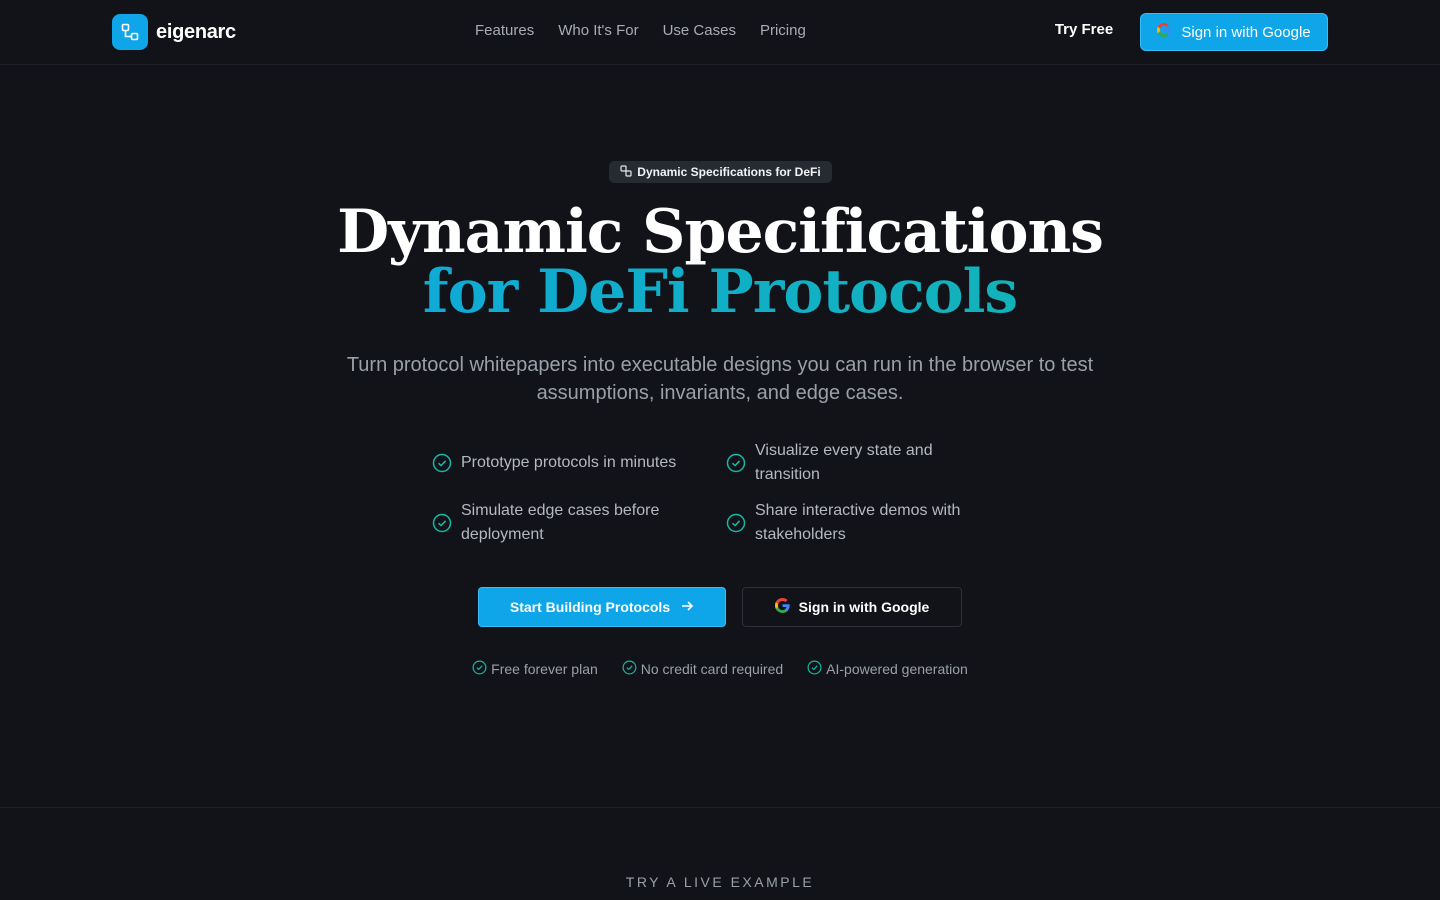 The height and width of the screenshot is (900, 1440). Describe the element at coordinates (569, 462) in the screenshot. I see `feature-text: Prototype protocols in minutes` at that location.